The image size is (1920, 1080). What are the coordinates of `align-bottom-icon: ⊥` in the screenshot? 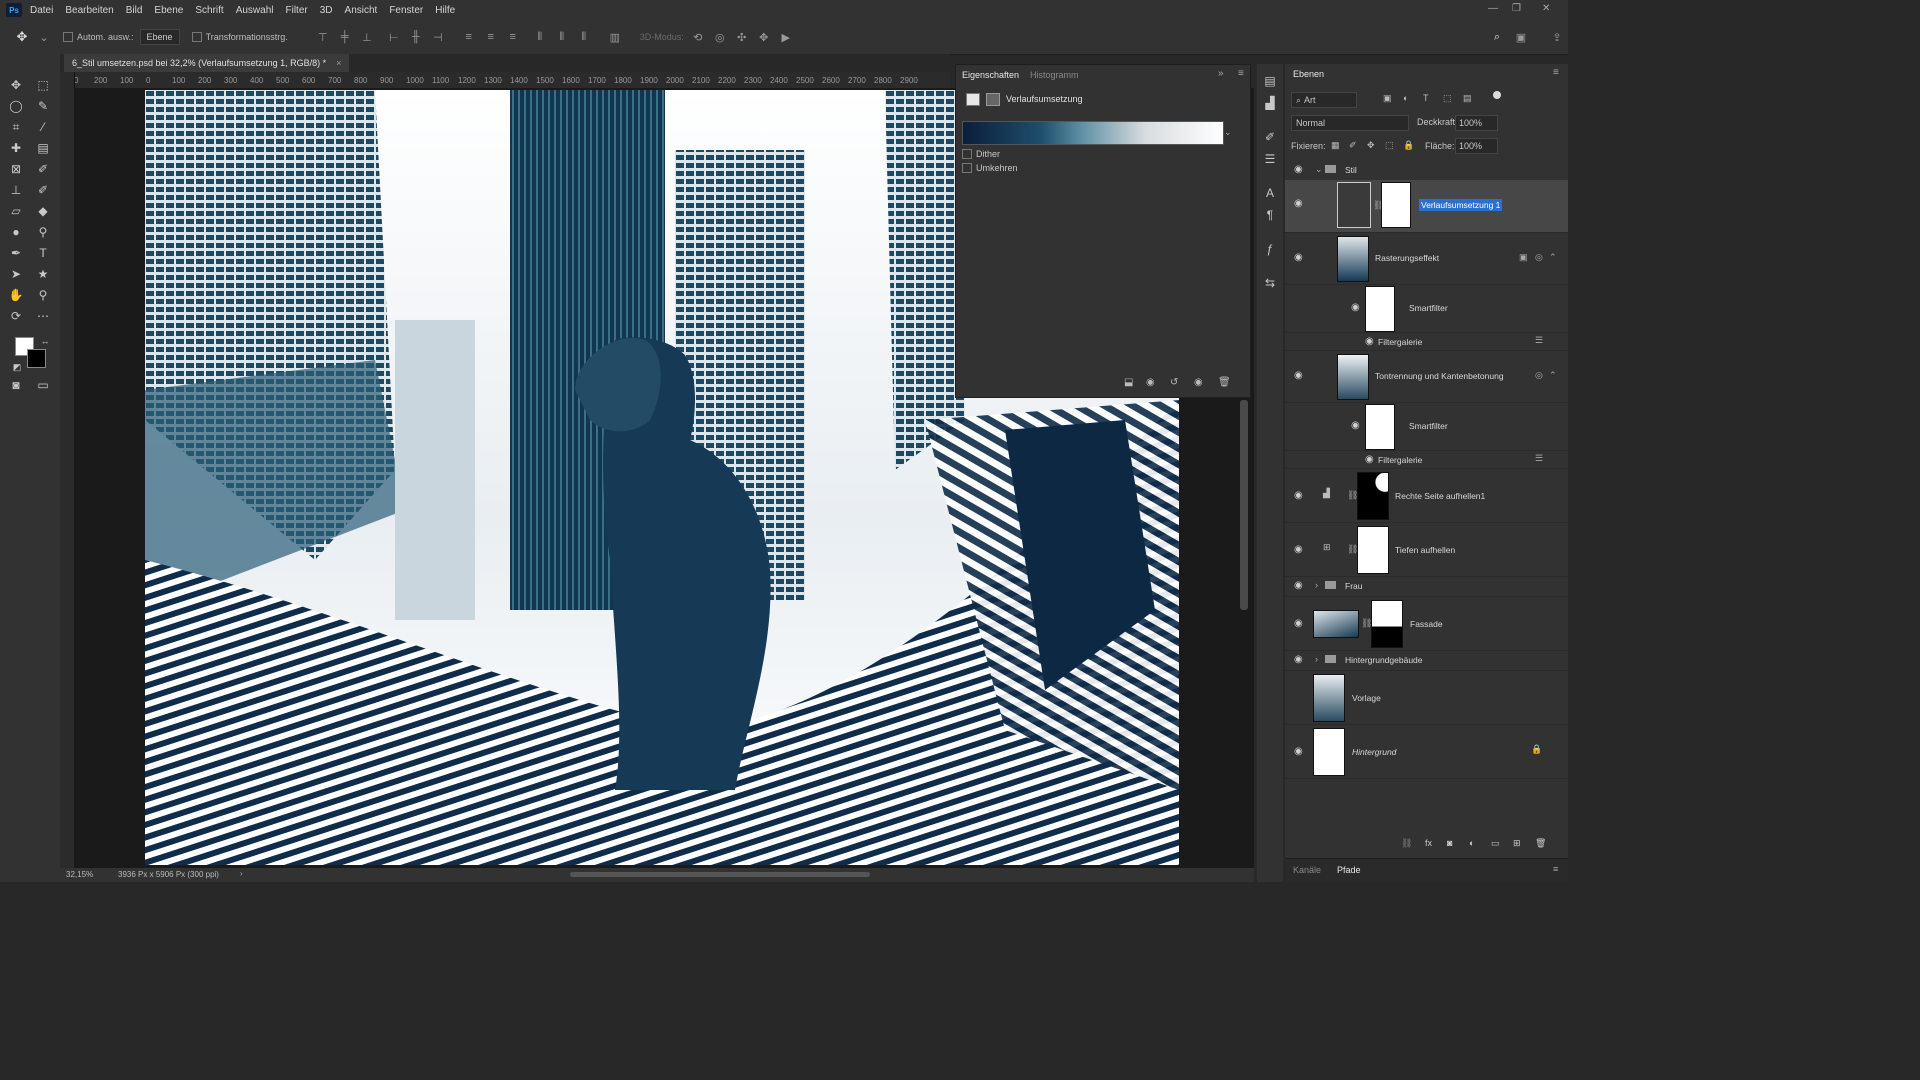 It's located at (367, 37).